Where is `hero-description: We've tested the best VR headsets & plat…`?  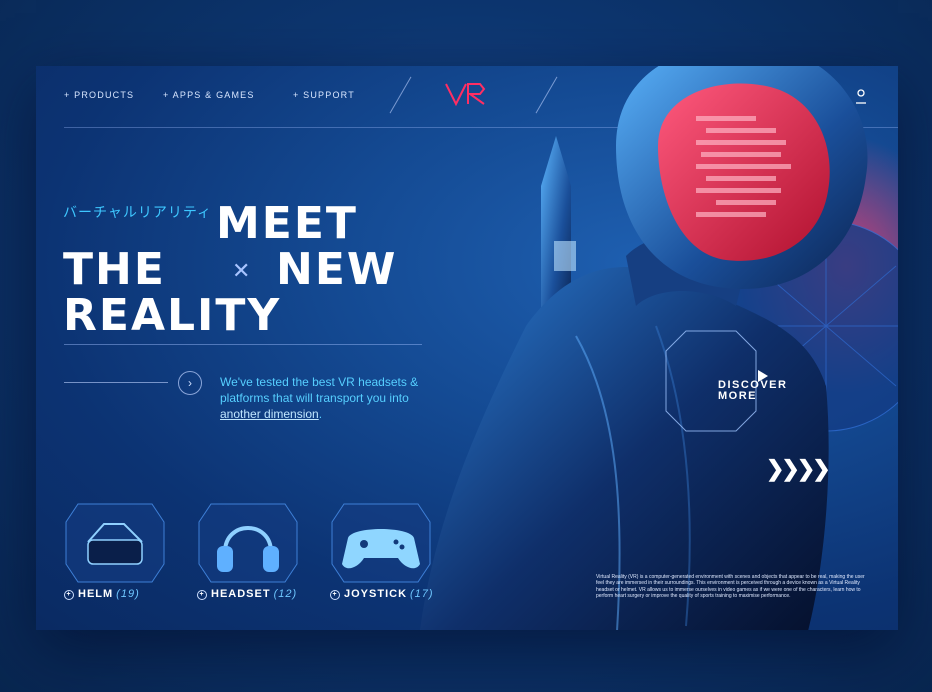
hero-description: We've tested the best VR headsets & plat… is located at coordinates (330, 398).